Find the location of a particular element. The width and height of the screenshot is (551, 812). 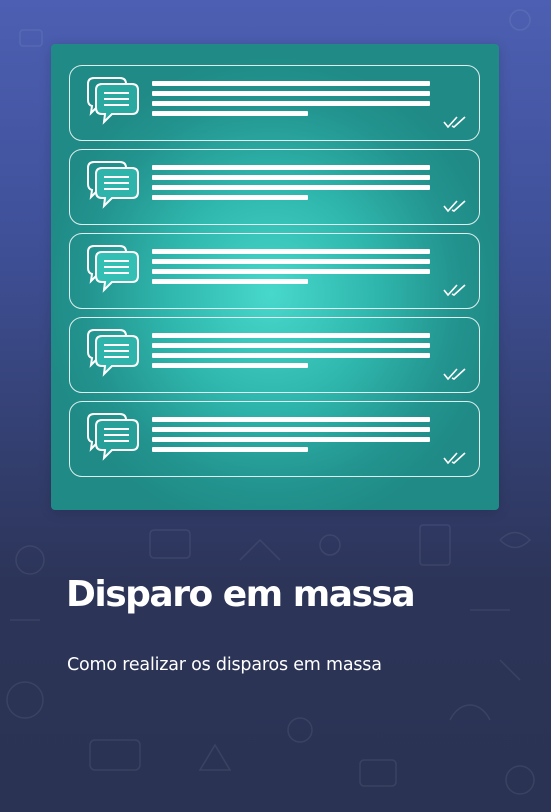

page-subtitle: Como realizar os disparos em massa is located at coordinates (224, 665).